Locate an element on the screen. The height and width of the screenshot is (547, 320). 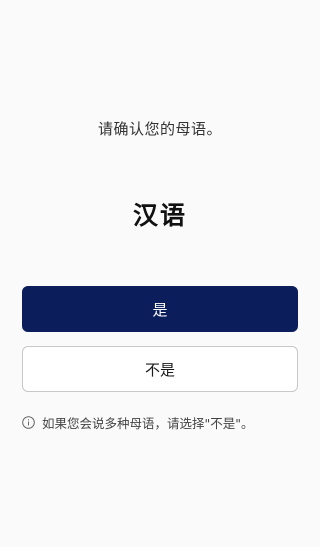
native-language-label: 汉语 is located at coordinates (159, 215).